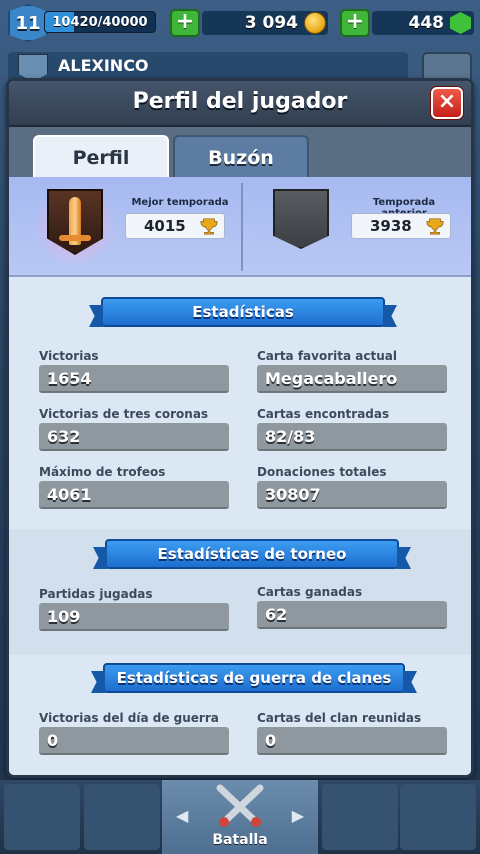 The image size is (480, 854). I want to click on tab-profile: Perfil, so click(101, 157).